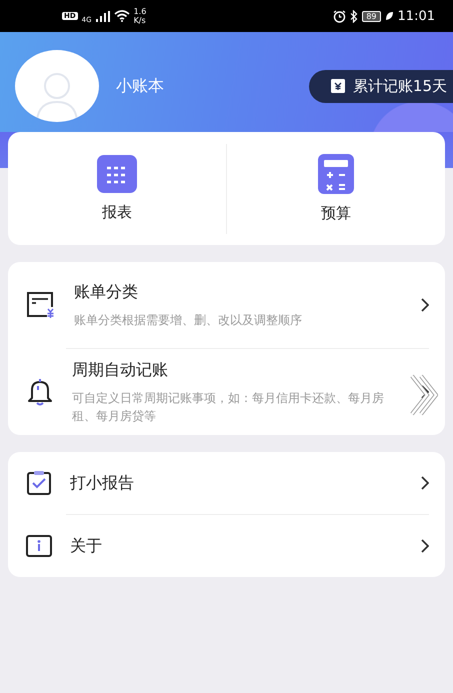  I want to click on item-title: 打小报告, so click(102, 483).